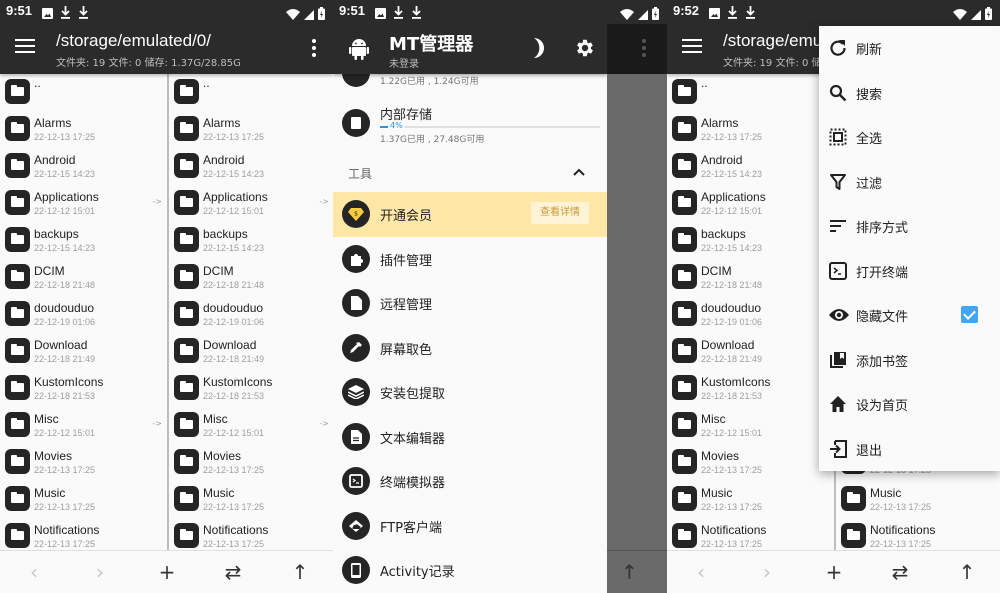  What do you see at coordinates (909, 93) in the screenshot?
I see `menu-item: 搜索` at bounding box center [909, 93].